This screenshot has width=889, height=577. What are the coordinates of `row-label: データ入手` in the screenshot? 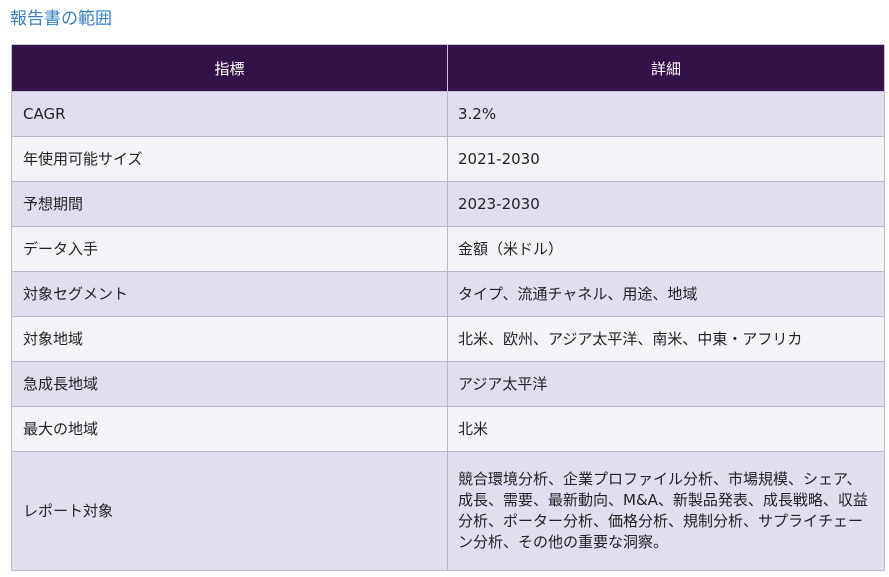 It's located at (229, 249).